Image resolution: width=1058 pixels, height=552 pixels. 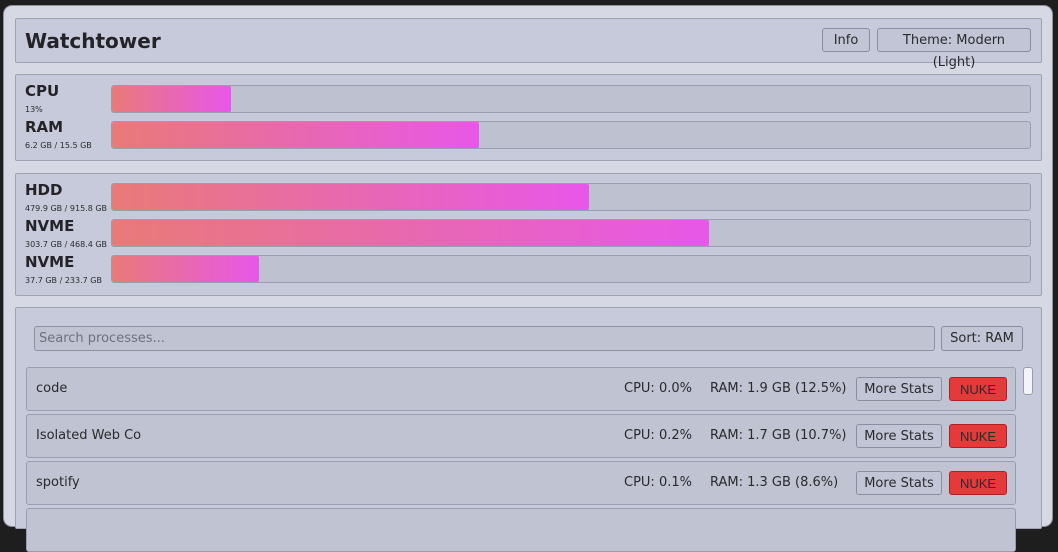 I want to click on process-ram: RAM: 1.3 GB (8.6%), so click(x=774, y=482).